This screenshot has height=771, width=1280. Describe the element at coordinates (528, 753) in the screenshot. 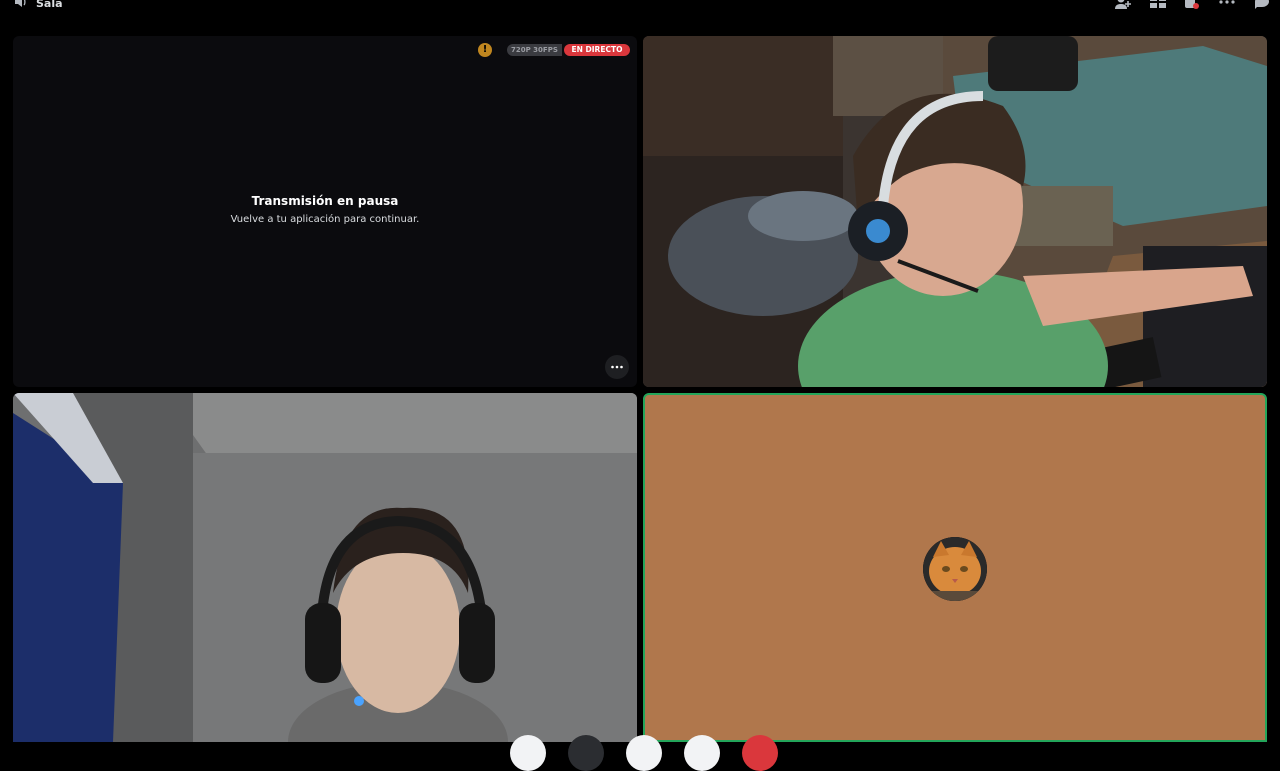

I see `camera-toggle-button` at that location.